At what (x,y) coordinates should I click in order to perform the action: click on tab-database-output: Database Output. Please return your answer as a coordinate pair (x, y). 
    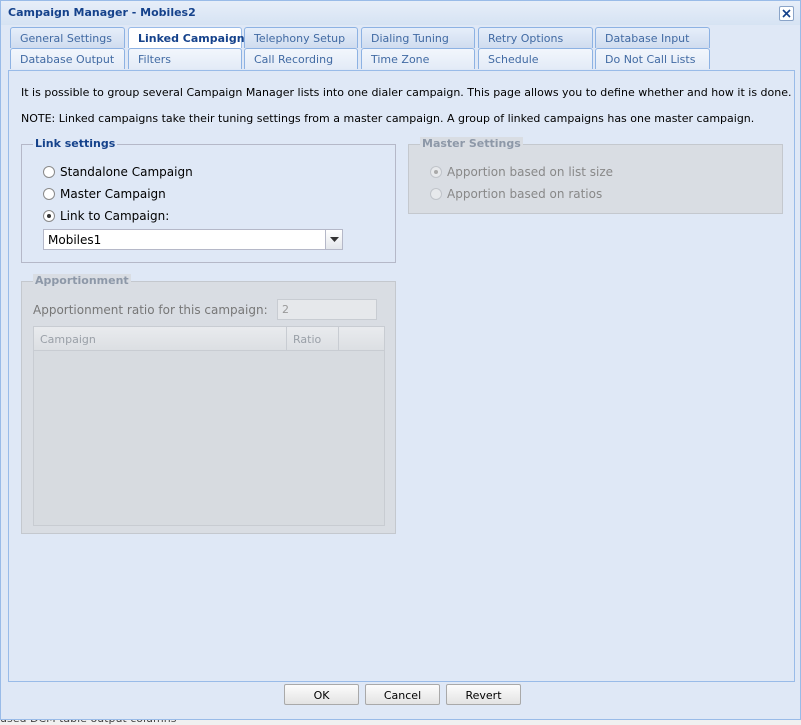
    Looking at the image, I should click on (67, 58).